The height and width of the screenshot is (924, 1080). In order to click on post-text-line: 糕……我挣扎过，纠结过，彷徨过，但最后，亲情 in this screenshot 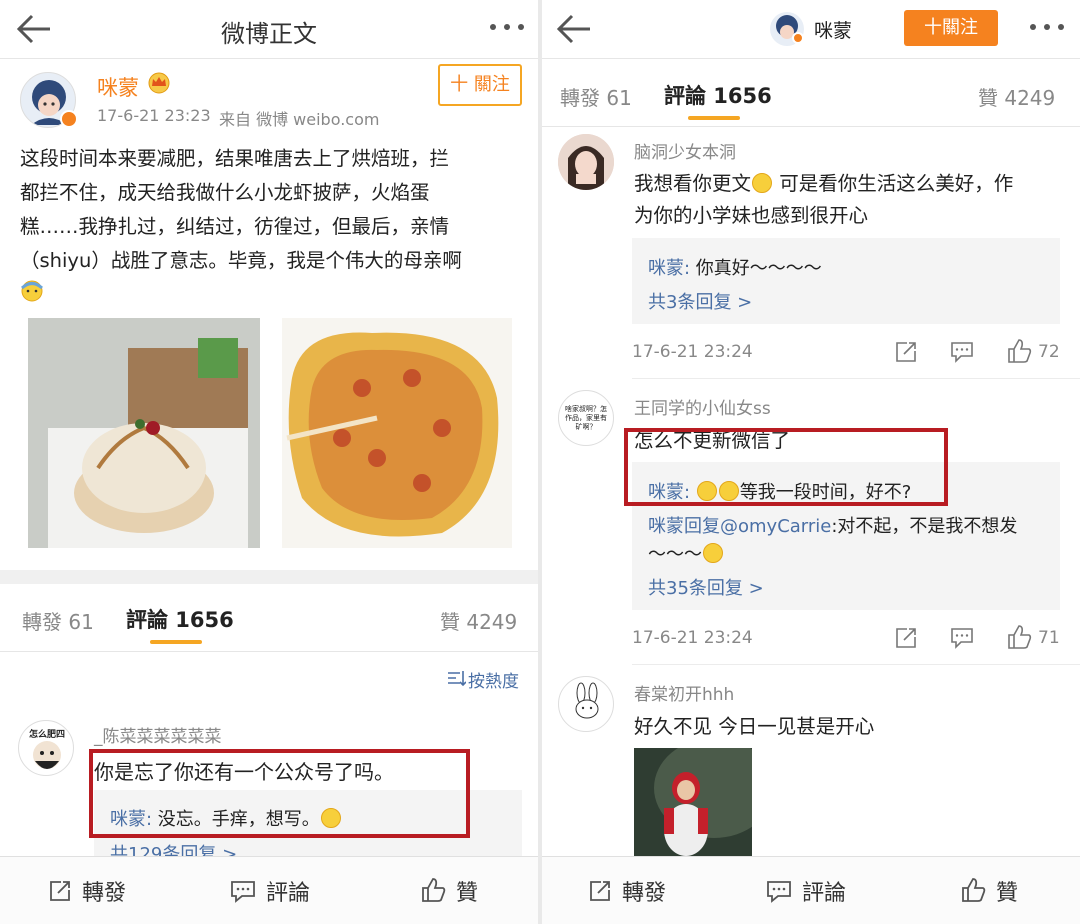, I will do `click(235, 226)`.